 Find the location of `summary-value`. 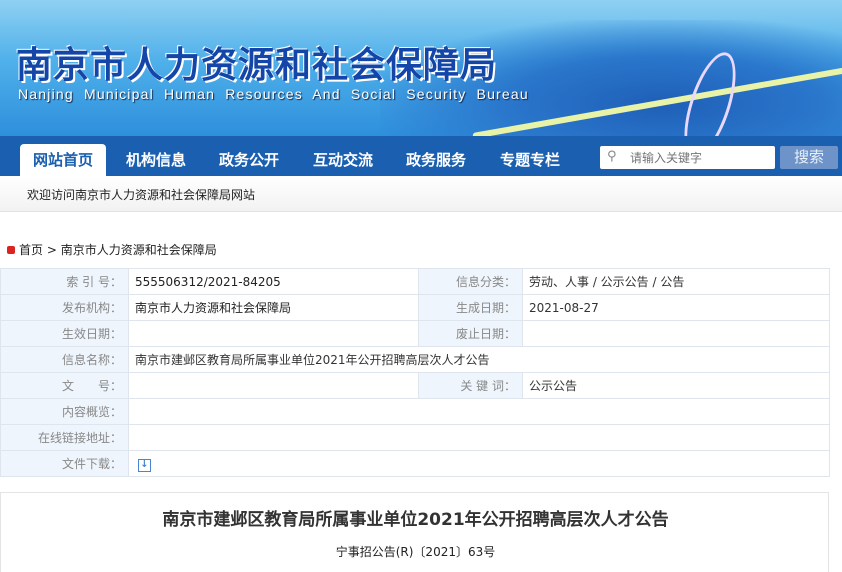

summary-value is located at coordinates (479, 411).